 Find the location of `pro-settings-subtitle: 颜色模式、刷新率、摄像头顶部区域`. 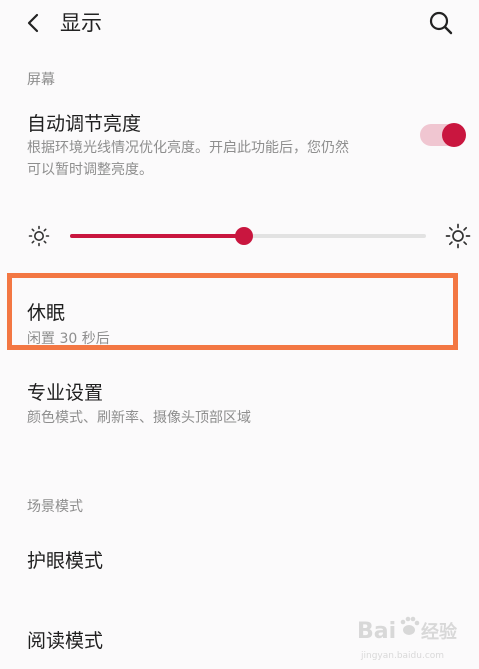

pro-settings-subtitle: 颜色模式、刷新率、摄像头顶部区域 is located at coordinates (139, 418).